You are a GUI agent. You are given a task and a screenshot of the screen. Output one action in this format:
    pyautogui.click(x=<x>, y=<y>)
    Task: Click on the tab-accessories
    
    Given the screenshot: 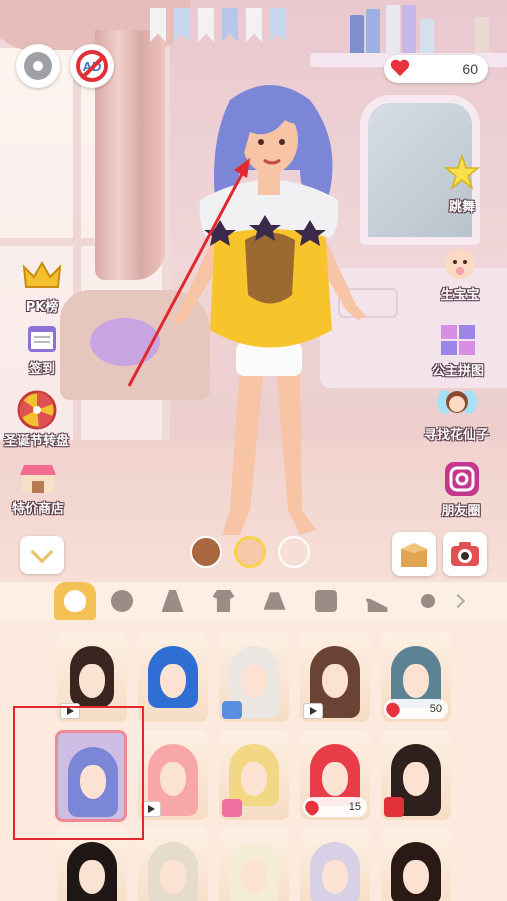 What is the action you would take?
    pyautogui.click(x=427, y=601)
    